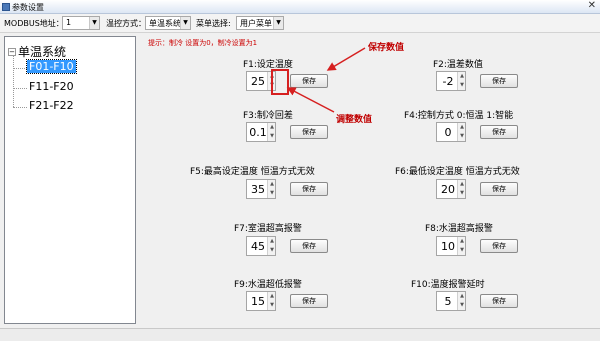 The image size is (600, 341). What do you see at coordinates (213, 23) in the screenshot?
I see `menu-select-label: 菜单选择:` at bounding box center [213, 23].